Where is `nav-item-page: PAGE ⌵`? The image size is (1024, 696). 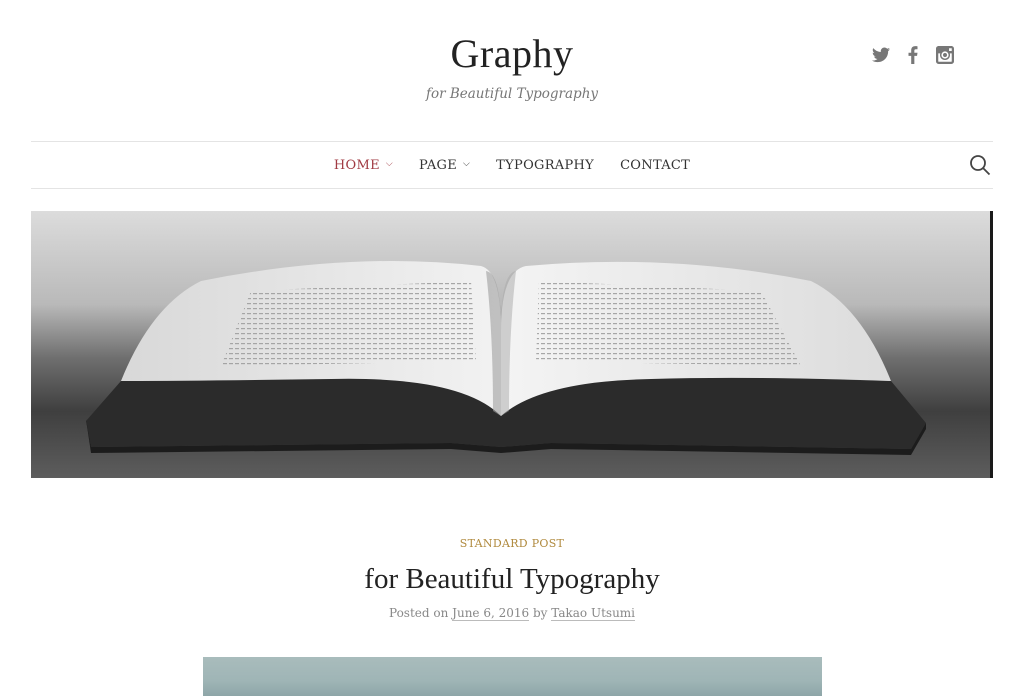 nav-item-page: PAGE ⌵ is located at coordinates (444, 165).